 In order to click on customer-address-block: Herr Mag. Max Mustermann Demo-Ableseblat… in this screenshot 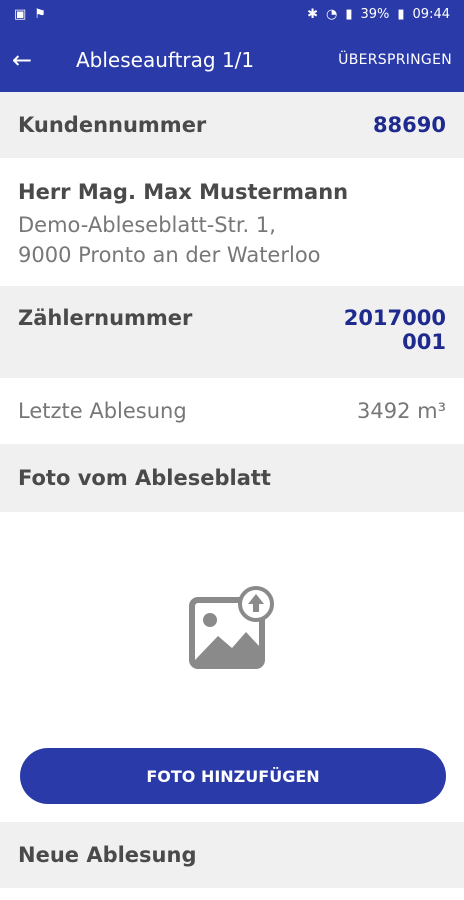, I will do `click(232, 222)`.